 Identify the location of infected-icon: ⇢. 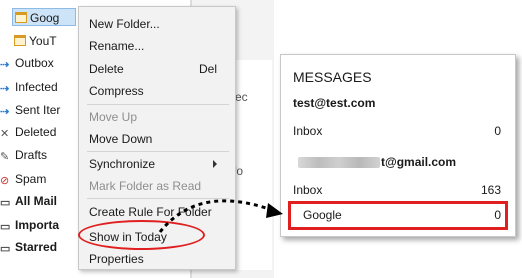
(5, 89).